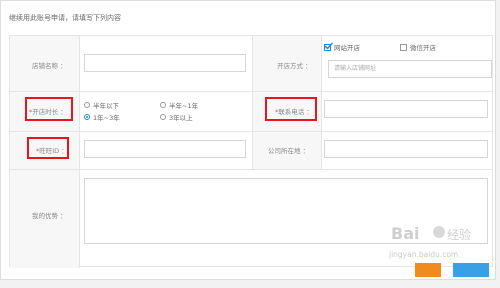 This screenshot has width=500, height=288. What do you see at coordinates (87, 117) in the screenshot?
I see `radio-selected-icon` at bounding box center [87, 117].